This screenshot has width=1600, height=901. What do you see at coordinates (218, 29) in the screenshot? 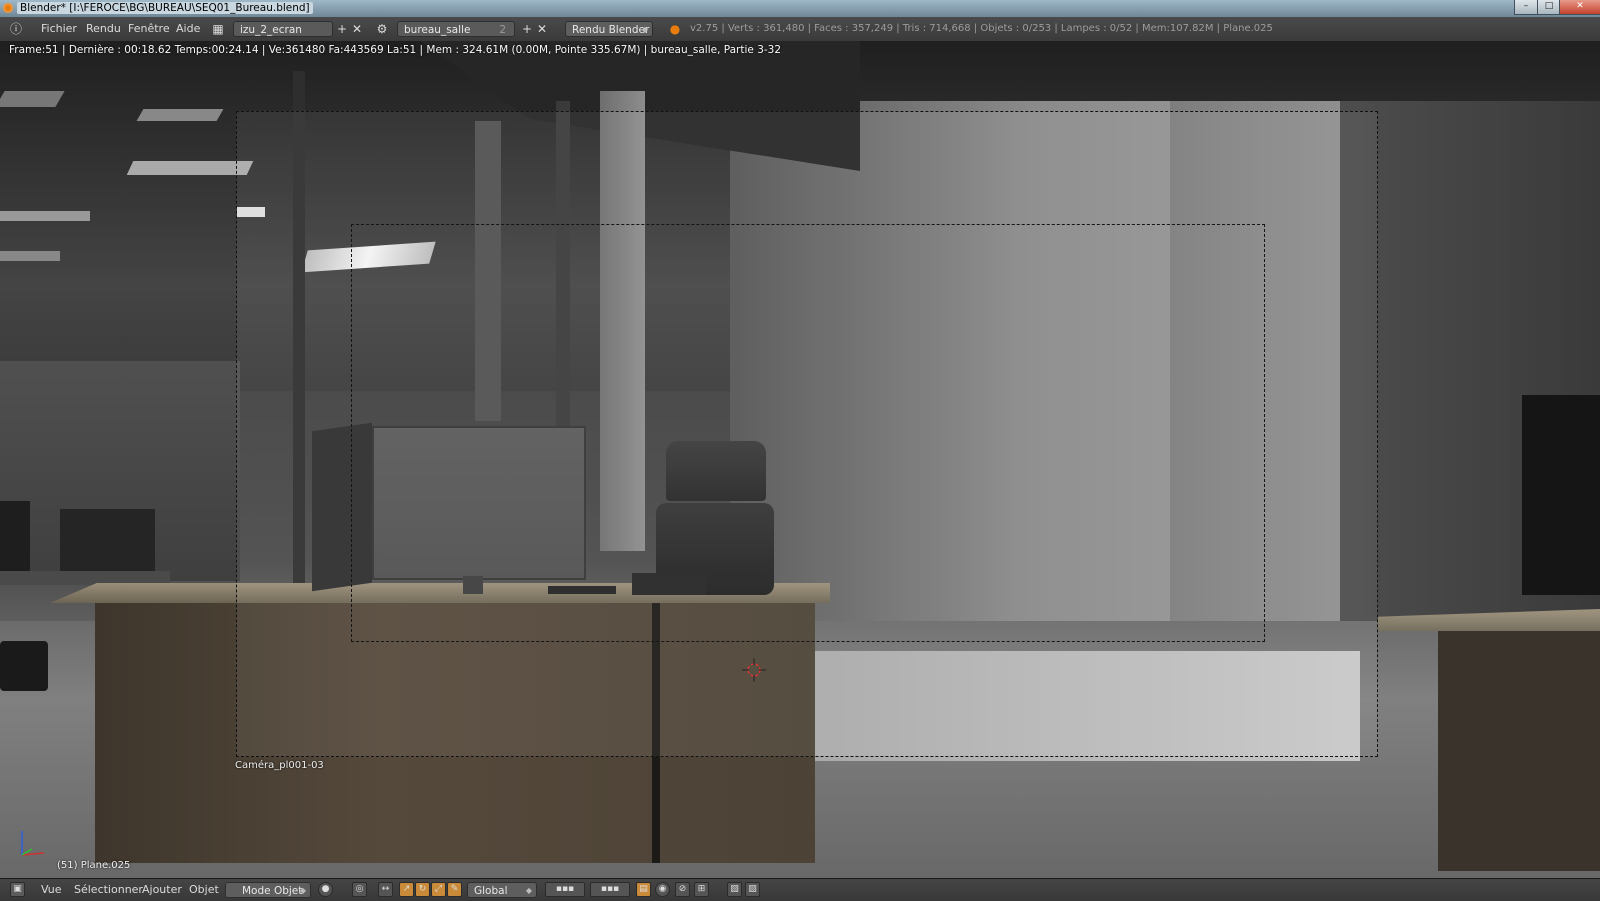
I see `screen-layout-icon: ▦` at bounding box center [218, 29].